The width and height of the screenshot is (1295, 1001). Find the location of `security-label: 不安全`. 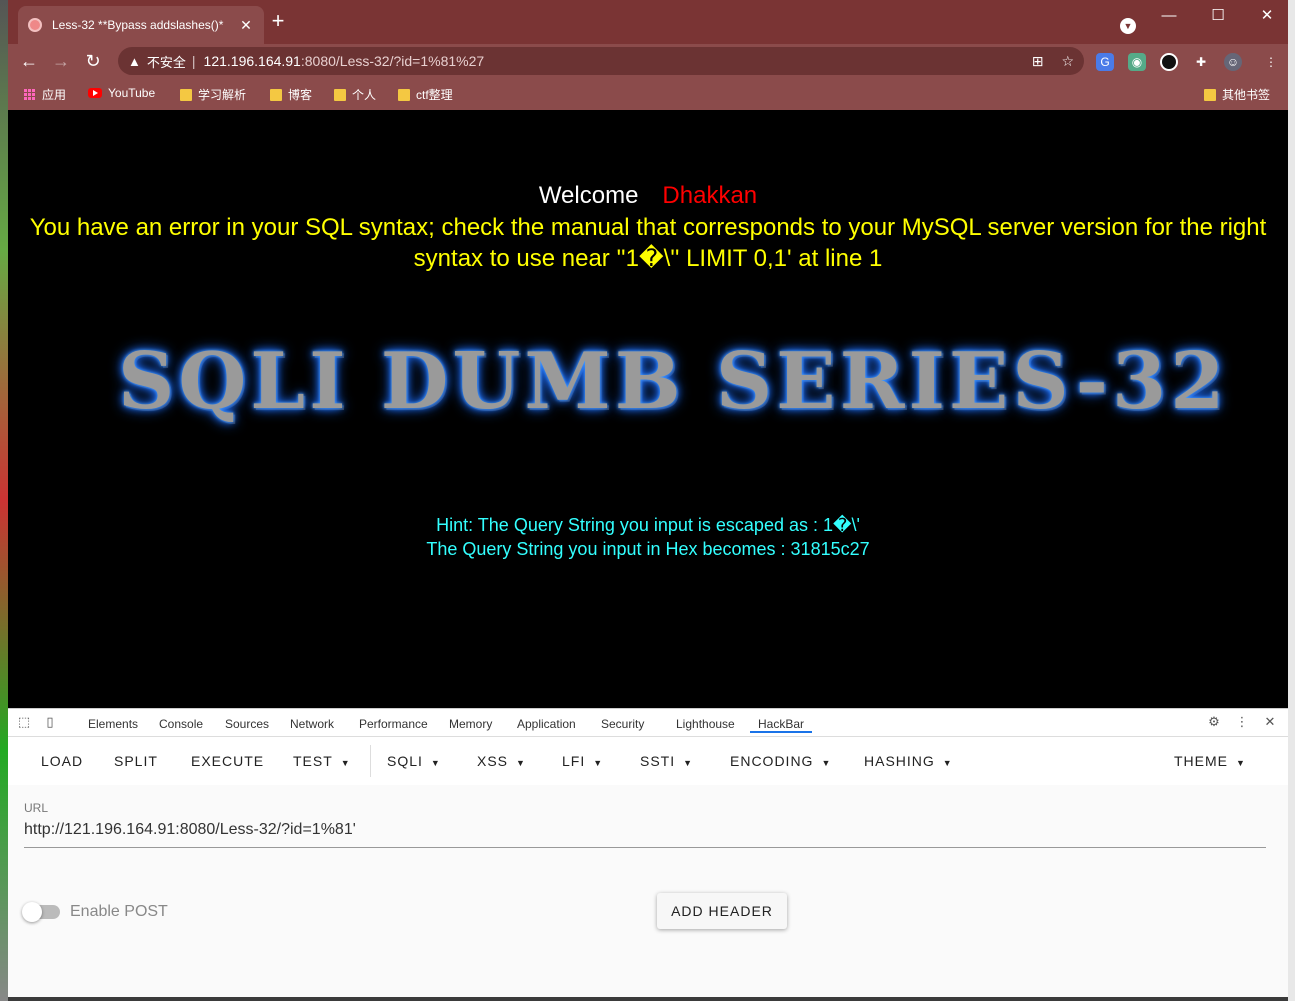

security-label: 不安全 is located at coordinates (166, 62).